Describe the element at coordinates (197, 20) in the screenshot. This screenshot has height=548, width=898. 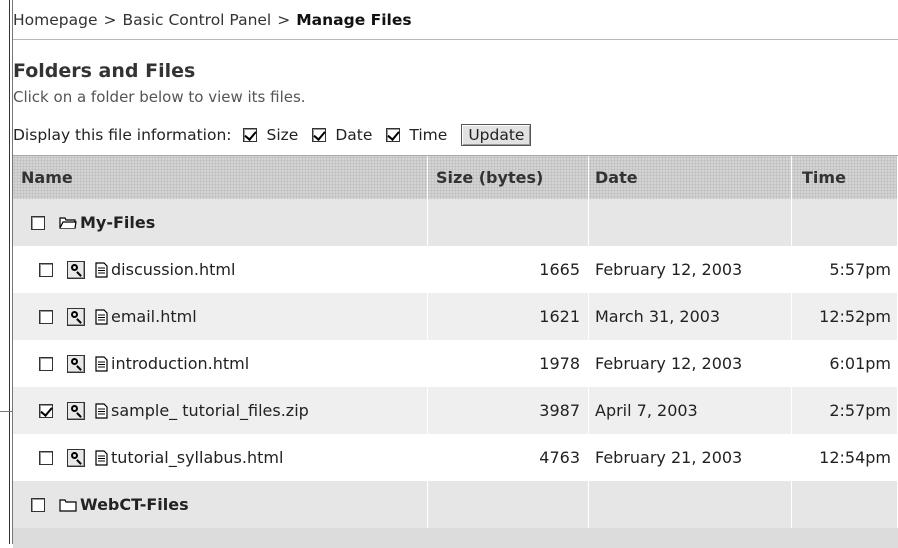
I see `breadcrumb-link-control-panel: Basic Control Panel` at that location.